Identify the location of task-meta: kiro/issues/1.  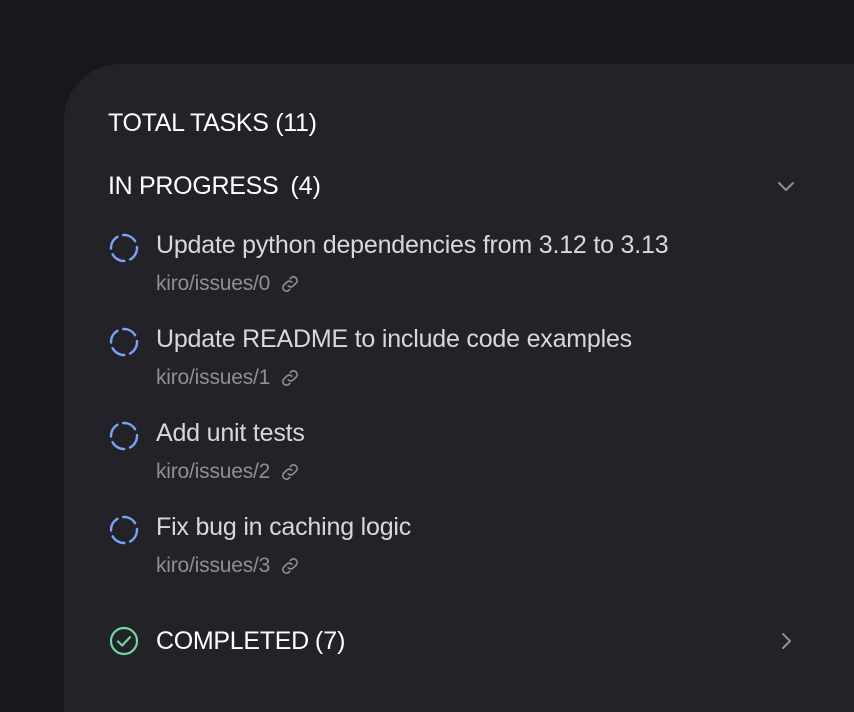
(228, 378).